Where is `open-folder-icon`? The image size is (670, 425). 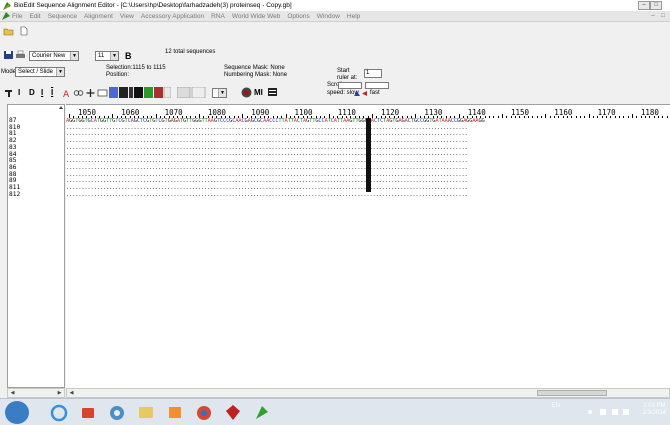 open-folder-icon is located at coordinates (8, 31).